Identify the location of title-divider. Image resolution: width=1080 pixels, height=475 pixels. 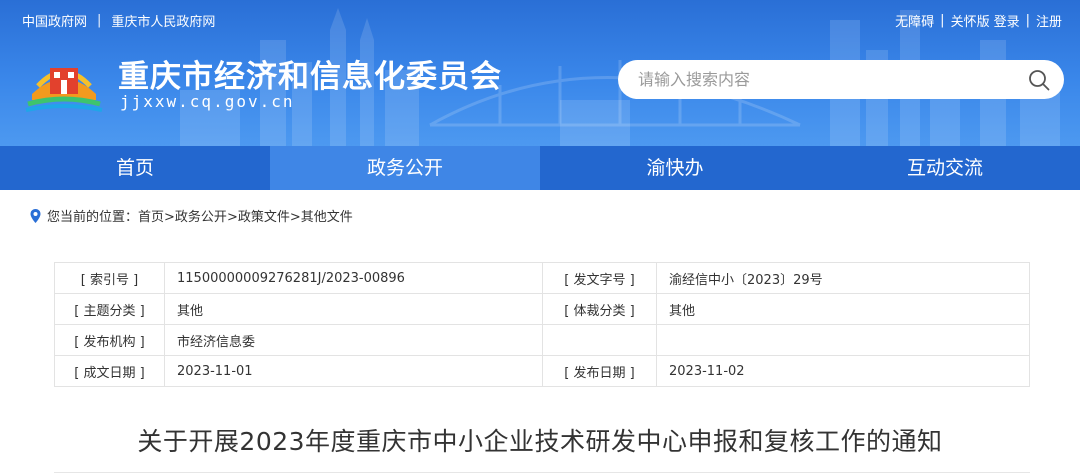
(542, 472).